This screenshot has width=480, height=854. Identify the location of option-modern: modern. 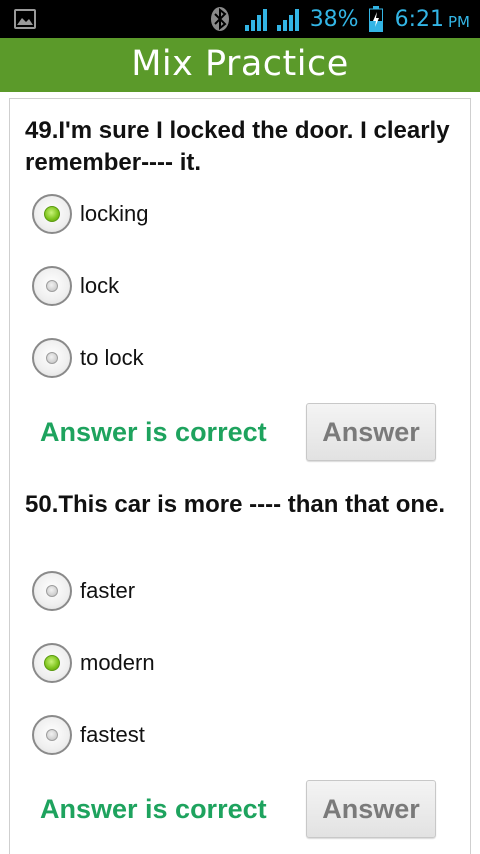
(93, 663).